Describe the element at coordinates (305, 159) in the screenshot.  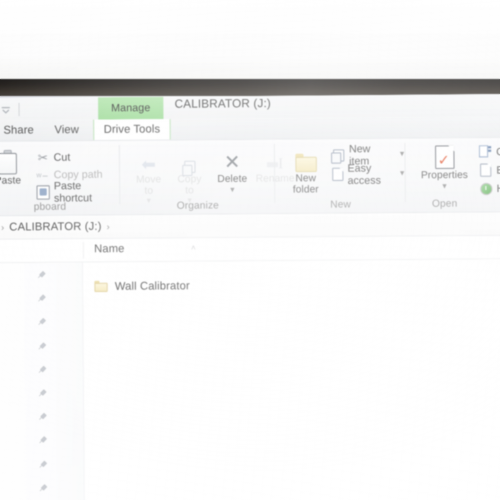
I see `new-folder-icon` at that location.